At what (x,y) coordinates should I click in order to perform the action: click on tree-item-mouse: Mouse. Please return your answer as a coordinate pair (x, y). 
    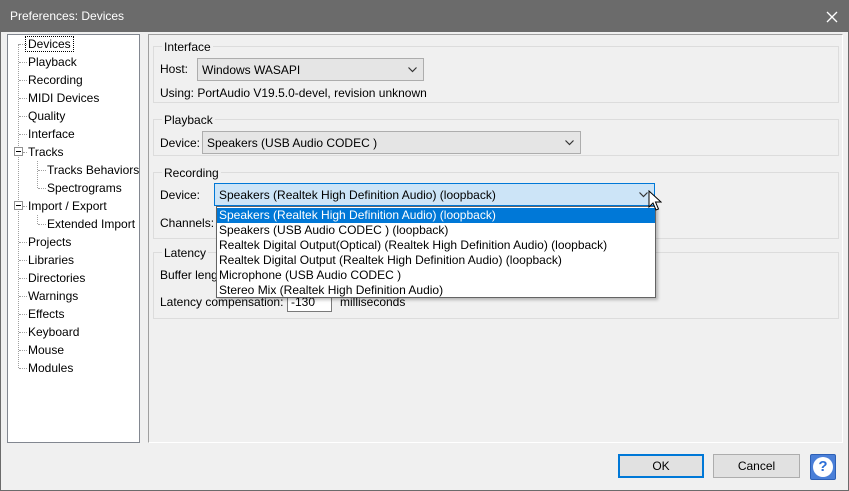
    Looking at the image, I should click on (46, 350).